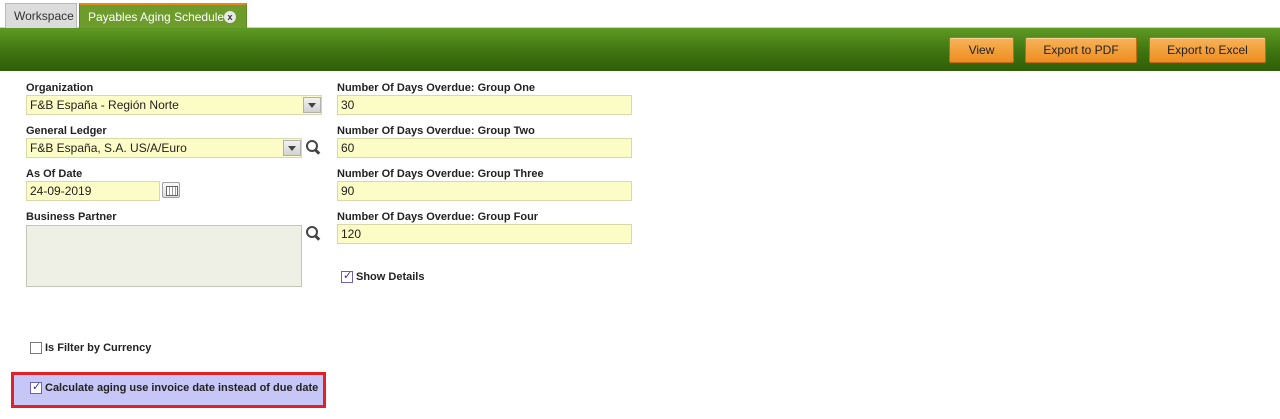 This screenshot has width=1280, height=419. I want to click on organization-dropdown-icon, so click(312, 105).